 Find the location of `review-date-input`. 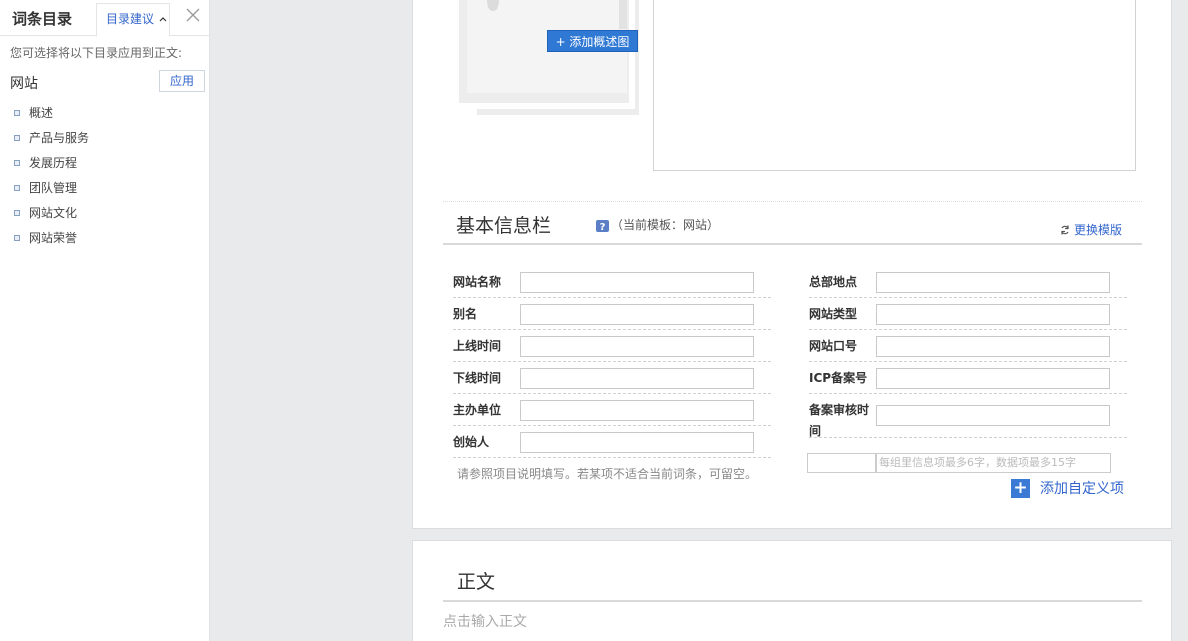

review-date-input is located at coordinates (993, 415).